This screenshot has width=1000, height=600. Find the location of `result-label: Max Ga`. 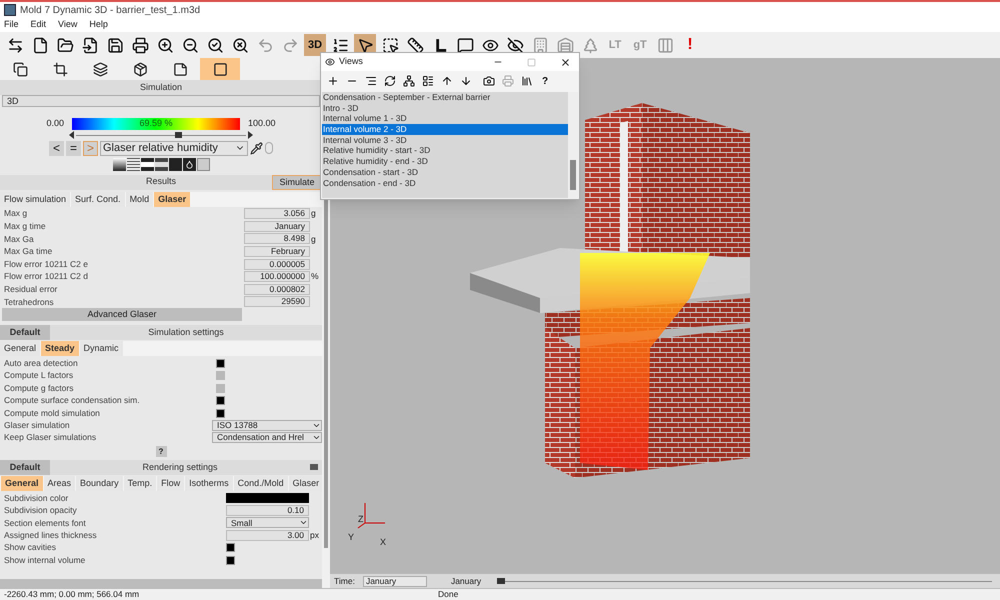

result-label: Max Ga is located at coordinates (19, 239).